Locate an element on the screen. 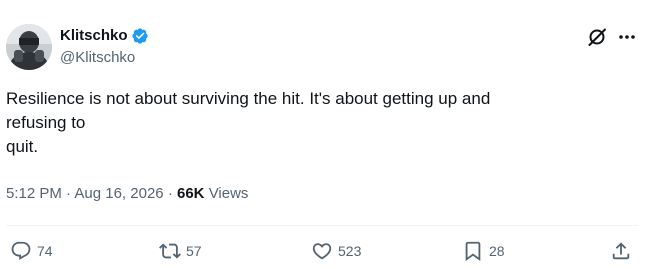 This screenshot has height=269, width=650. heart-icon is located at coordinates (322, 251).